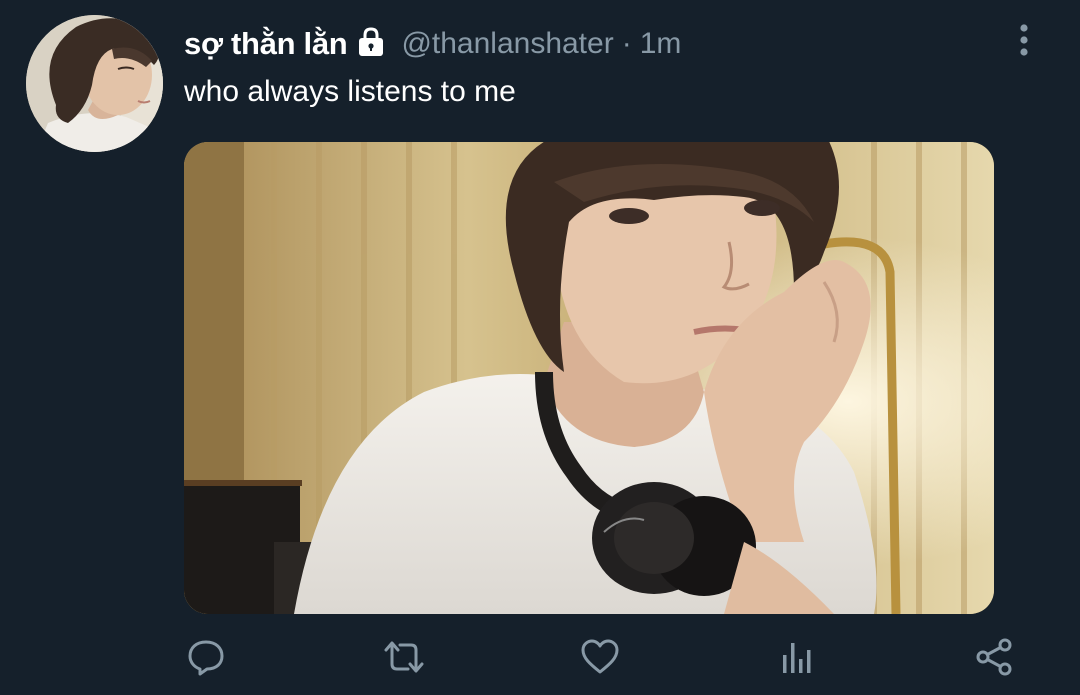 This screenshot has width=1080, height=695. What do you see at coordinates (350, 91) in the screenshot?
I see `tweet-text: who always listens to me` at bounding box center [350, 91].